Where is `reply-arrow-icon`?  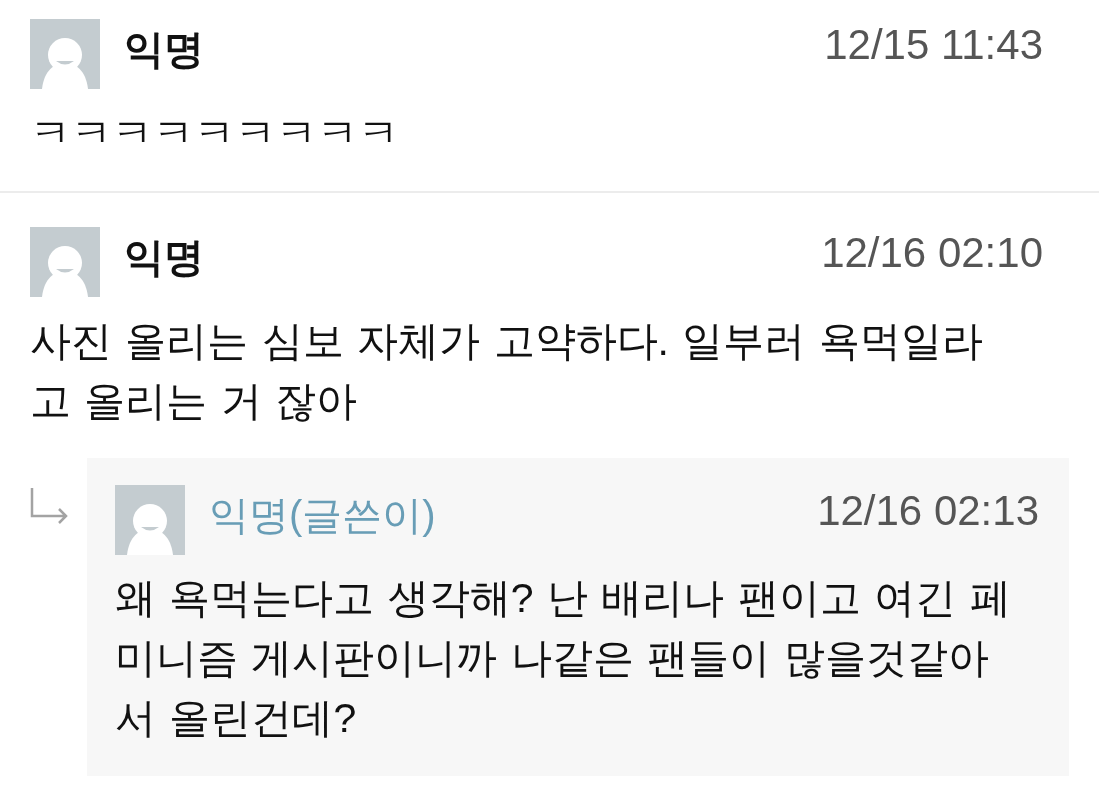 reply-arrow-icon is located at coordinates (50, 506).